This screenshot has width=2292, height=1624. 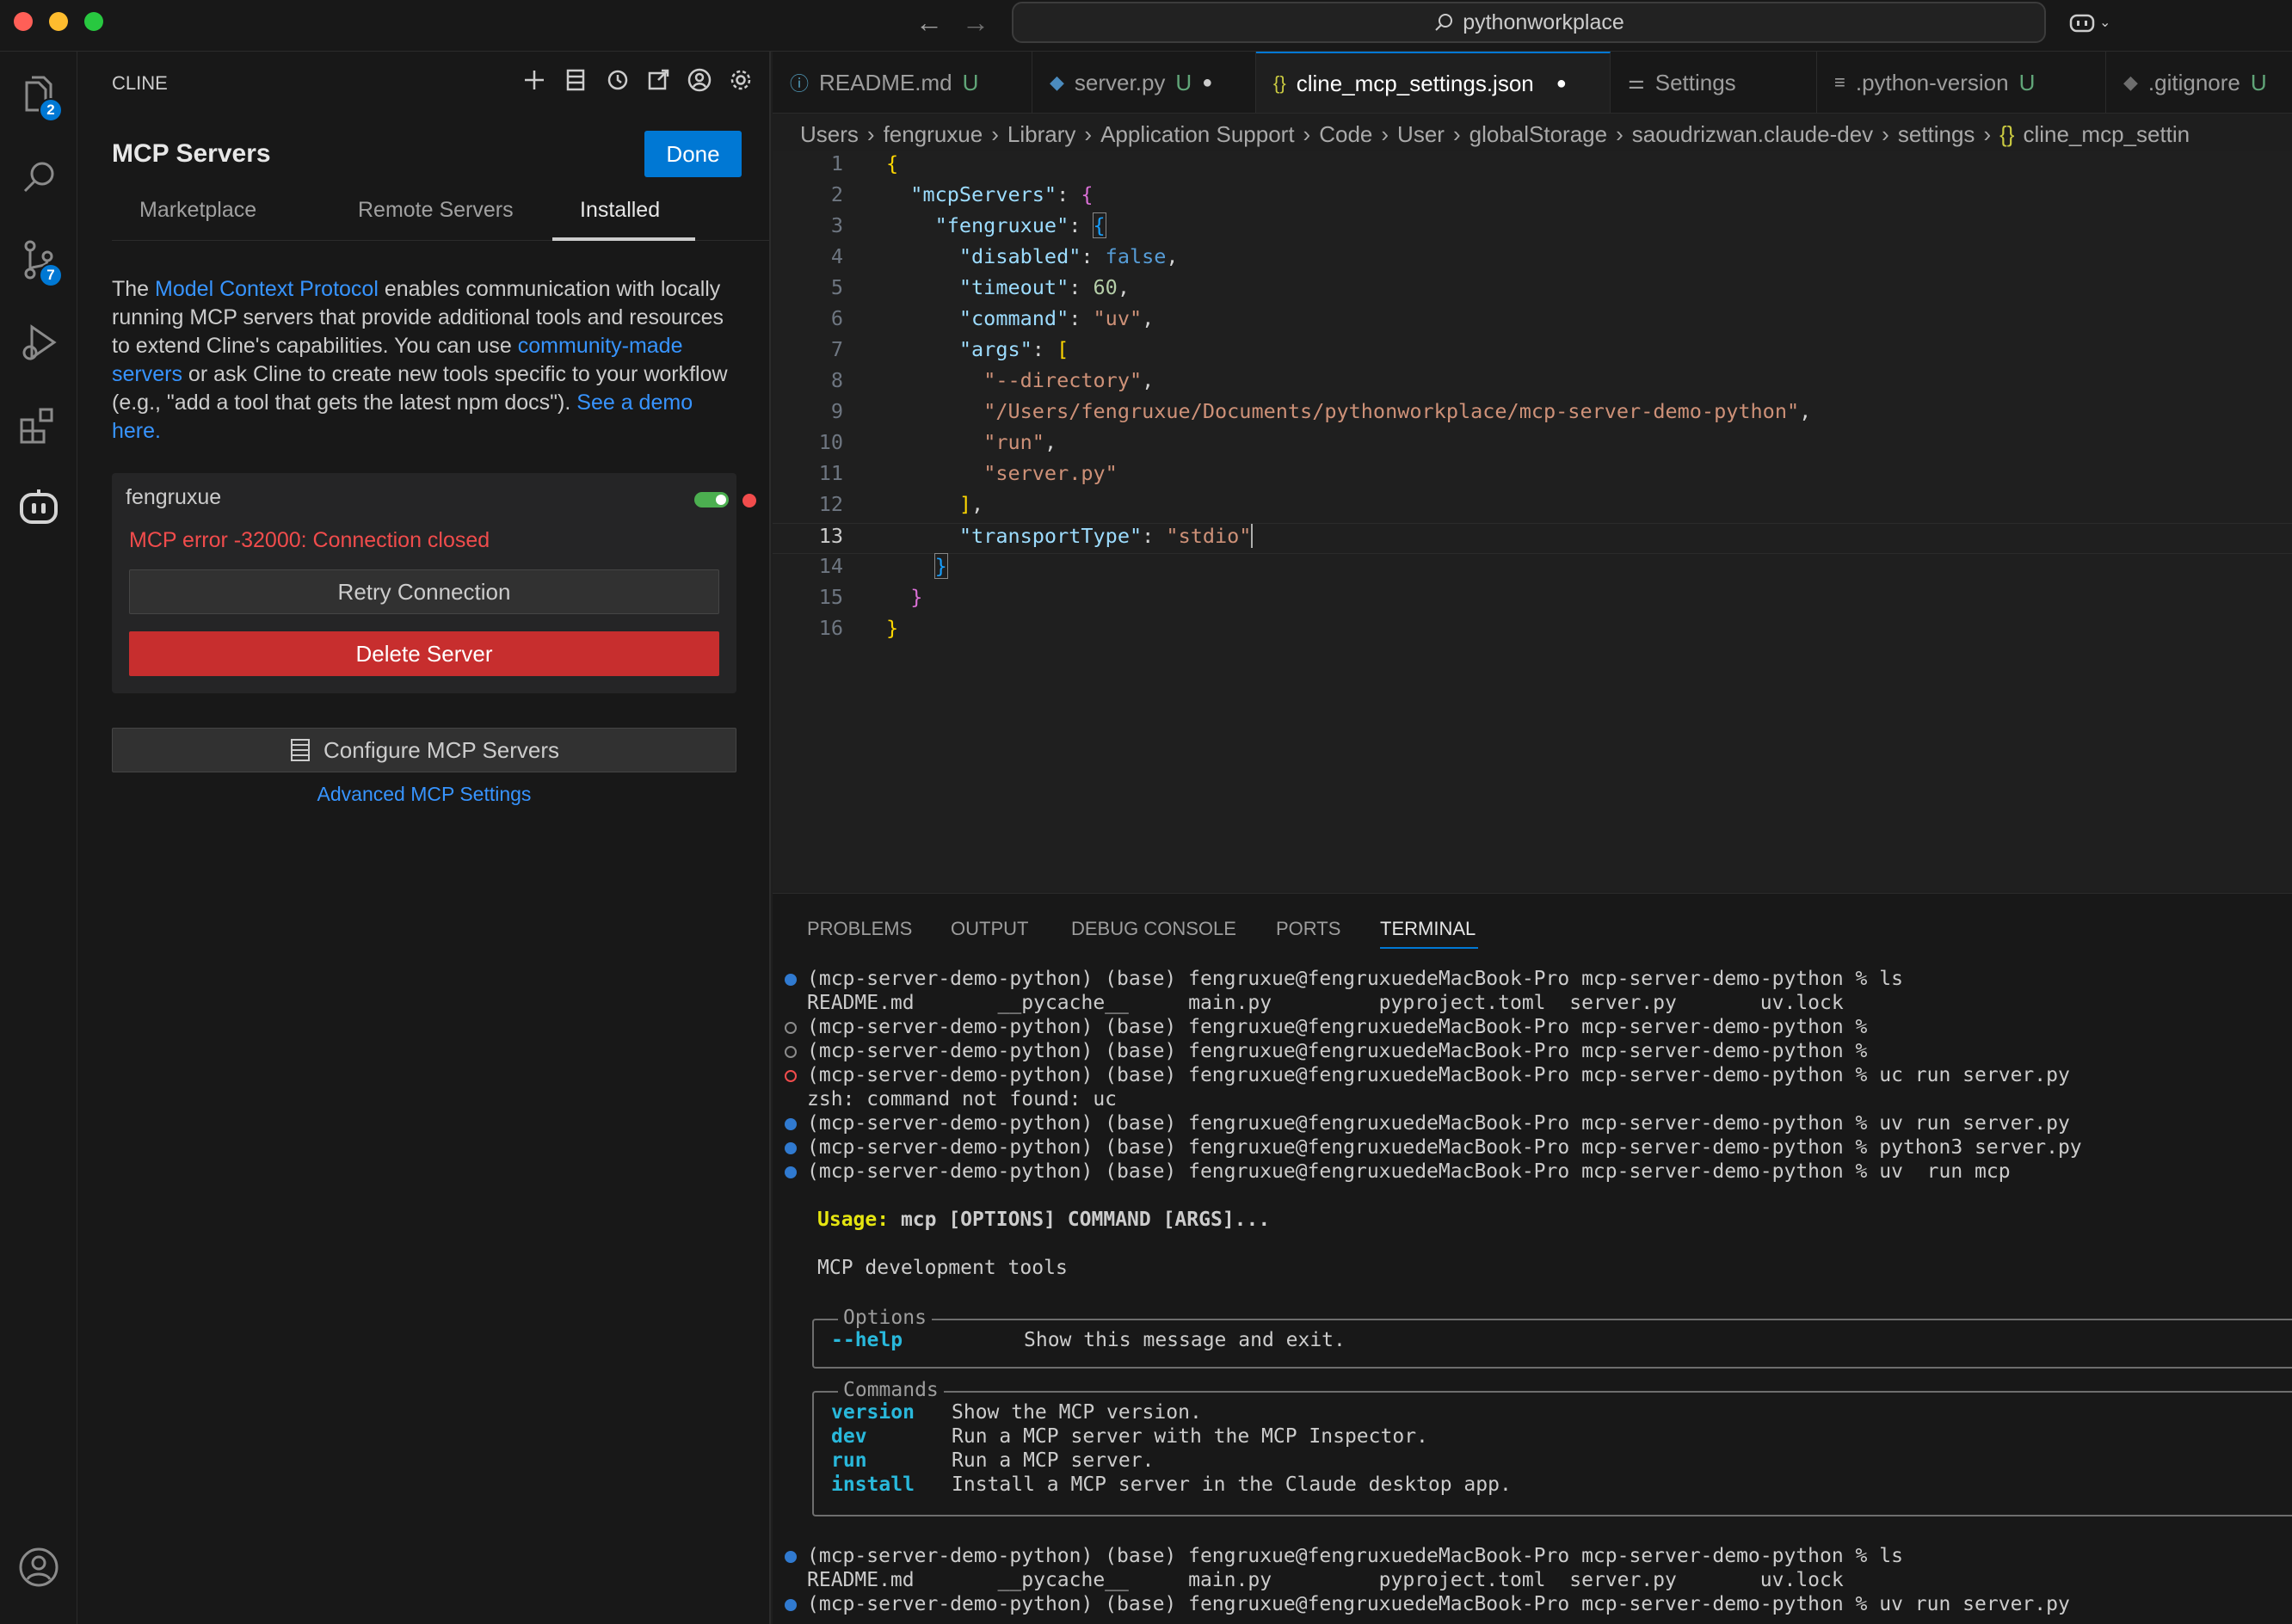 I want to click on line-number: 15, so click(x=830, y=597).